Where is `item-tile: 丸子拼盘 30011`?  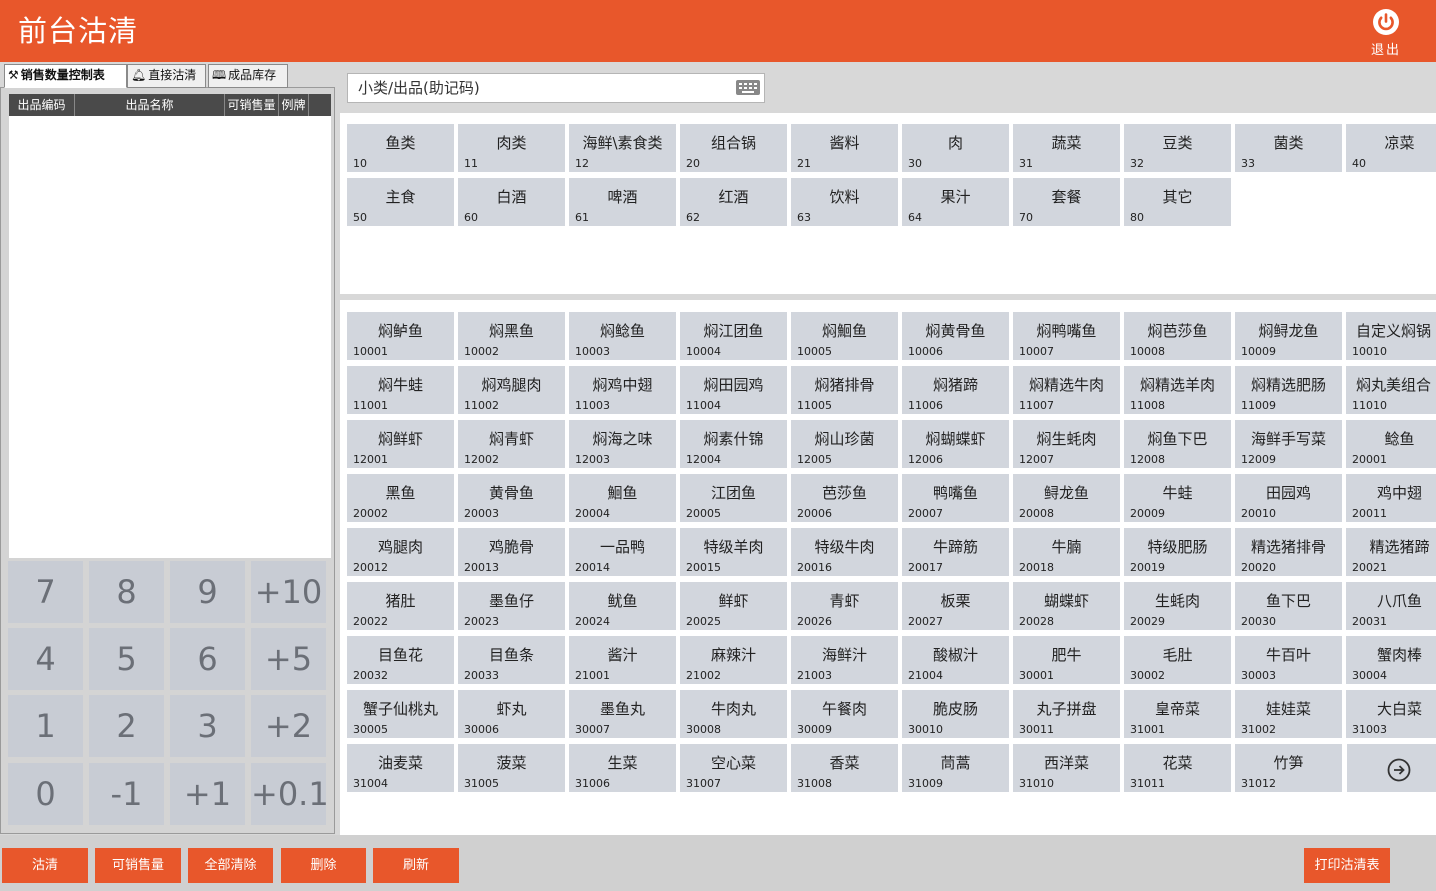
item-tile: 丸子拼盘 30011 is located at coordinates (1066, 714).